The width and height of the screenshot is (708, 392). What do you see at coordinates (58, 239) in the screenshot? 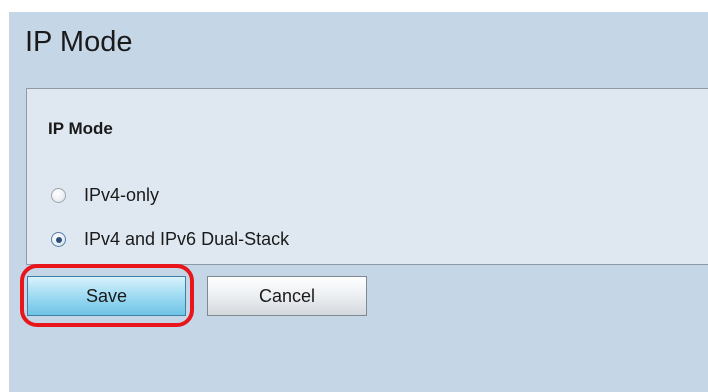
I see `radio-button-dual-stack` at bounding box center [58, 239].